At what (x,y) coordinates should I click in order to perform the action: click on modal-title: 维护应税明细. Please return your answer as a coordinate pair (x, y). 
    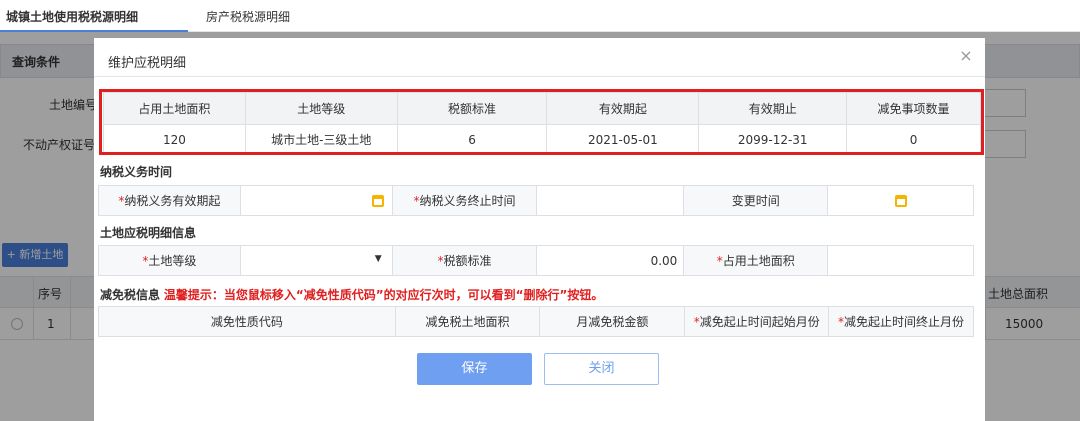
    Looking at the image, I should click on (147, 63).